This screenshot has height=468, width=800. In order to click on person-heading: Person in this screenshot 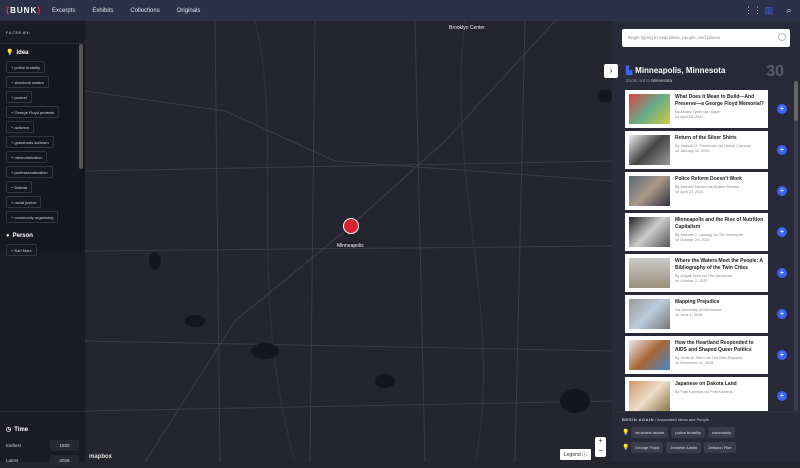, I will do `click(22, 236)`.